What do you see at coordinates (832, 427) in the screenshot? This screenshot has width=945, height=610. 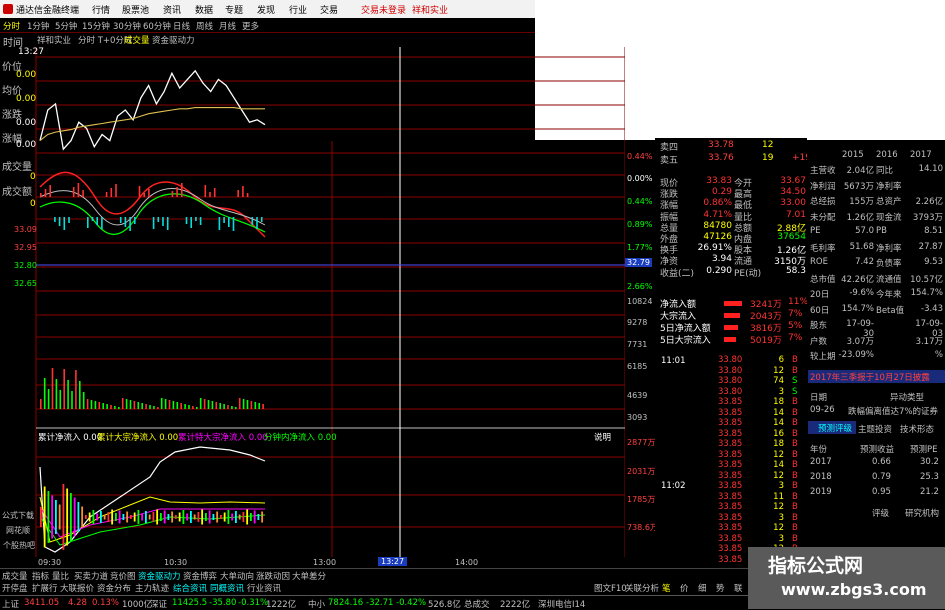 I see `tab-forecast: 预测评级` at bounding box center [832, 427].